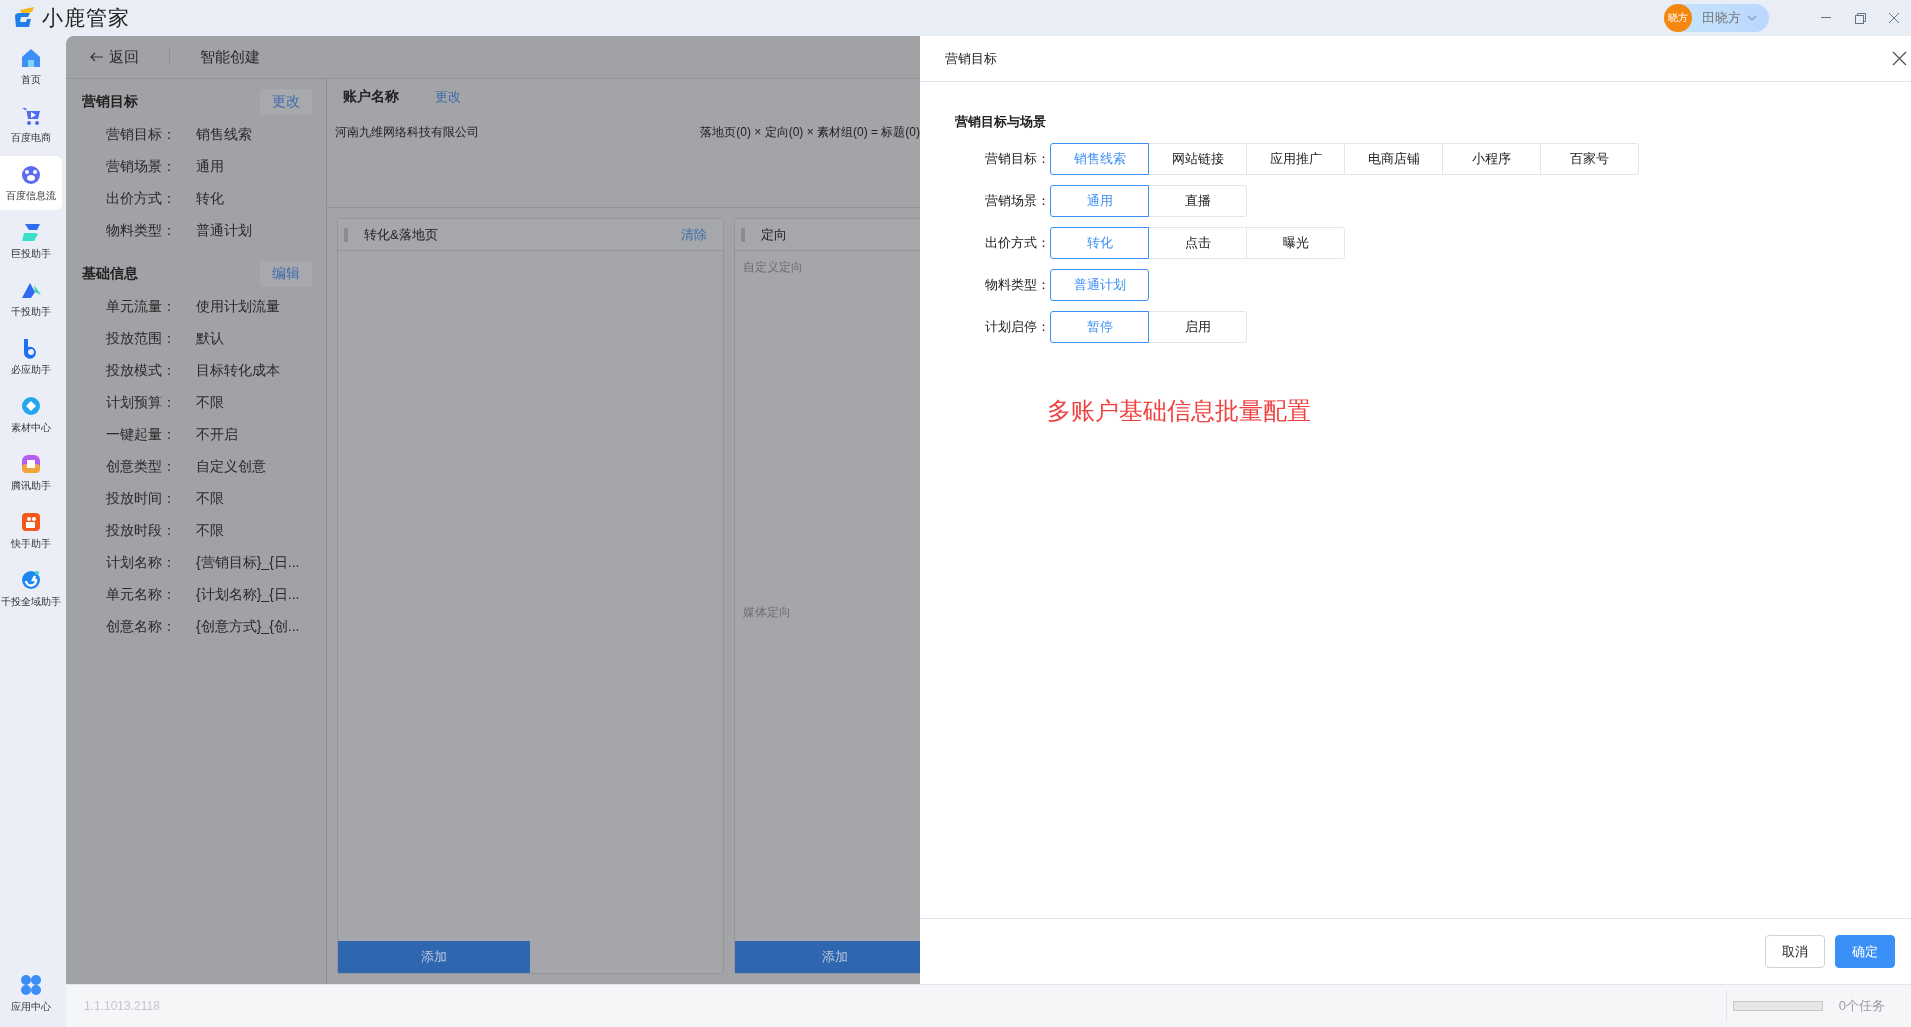 The height and width of the screenshot is (1027, 1911). What do you see at coordinates (1860, 18) in the screenshot?
I see `restore-icon` at bounding box center [1860, 18].